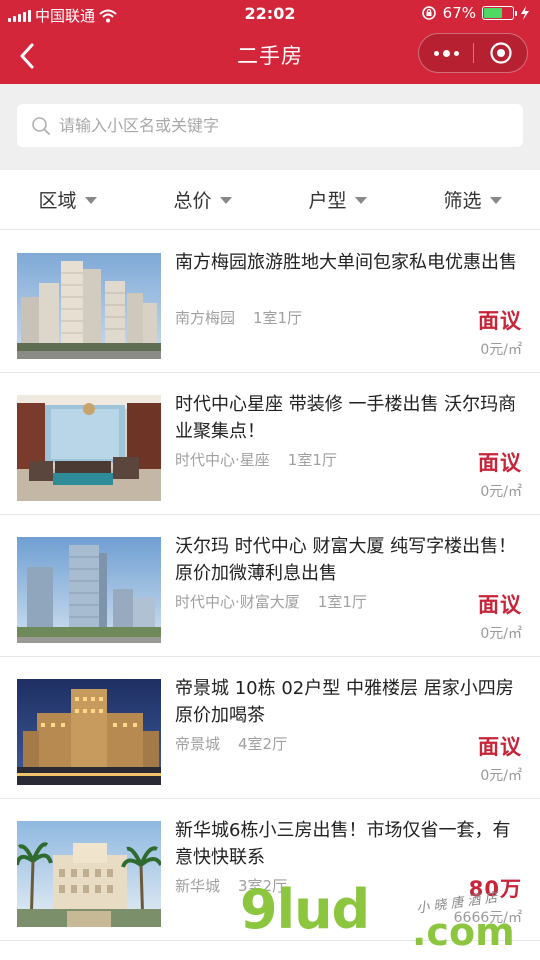 The image size is (540, 960). Describe the element at coordinates (237, 602) in the screenshot. I see `listing-community: 时代中心·财富大厦` at that location.